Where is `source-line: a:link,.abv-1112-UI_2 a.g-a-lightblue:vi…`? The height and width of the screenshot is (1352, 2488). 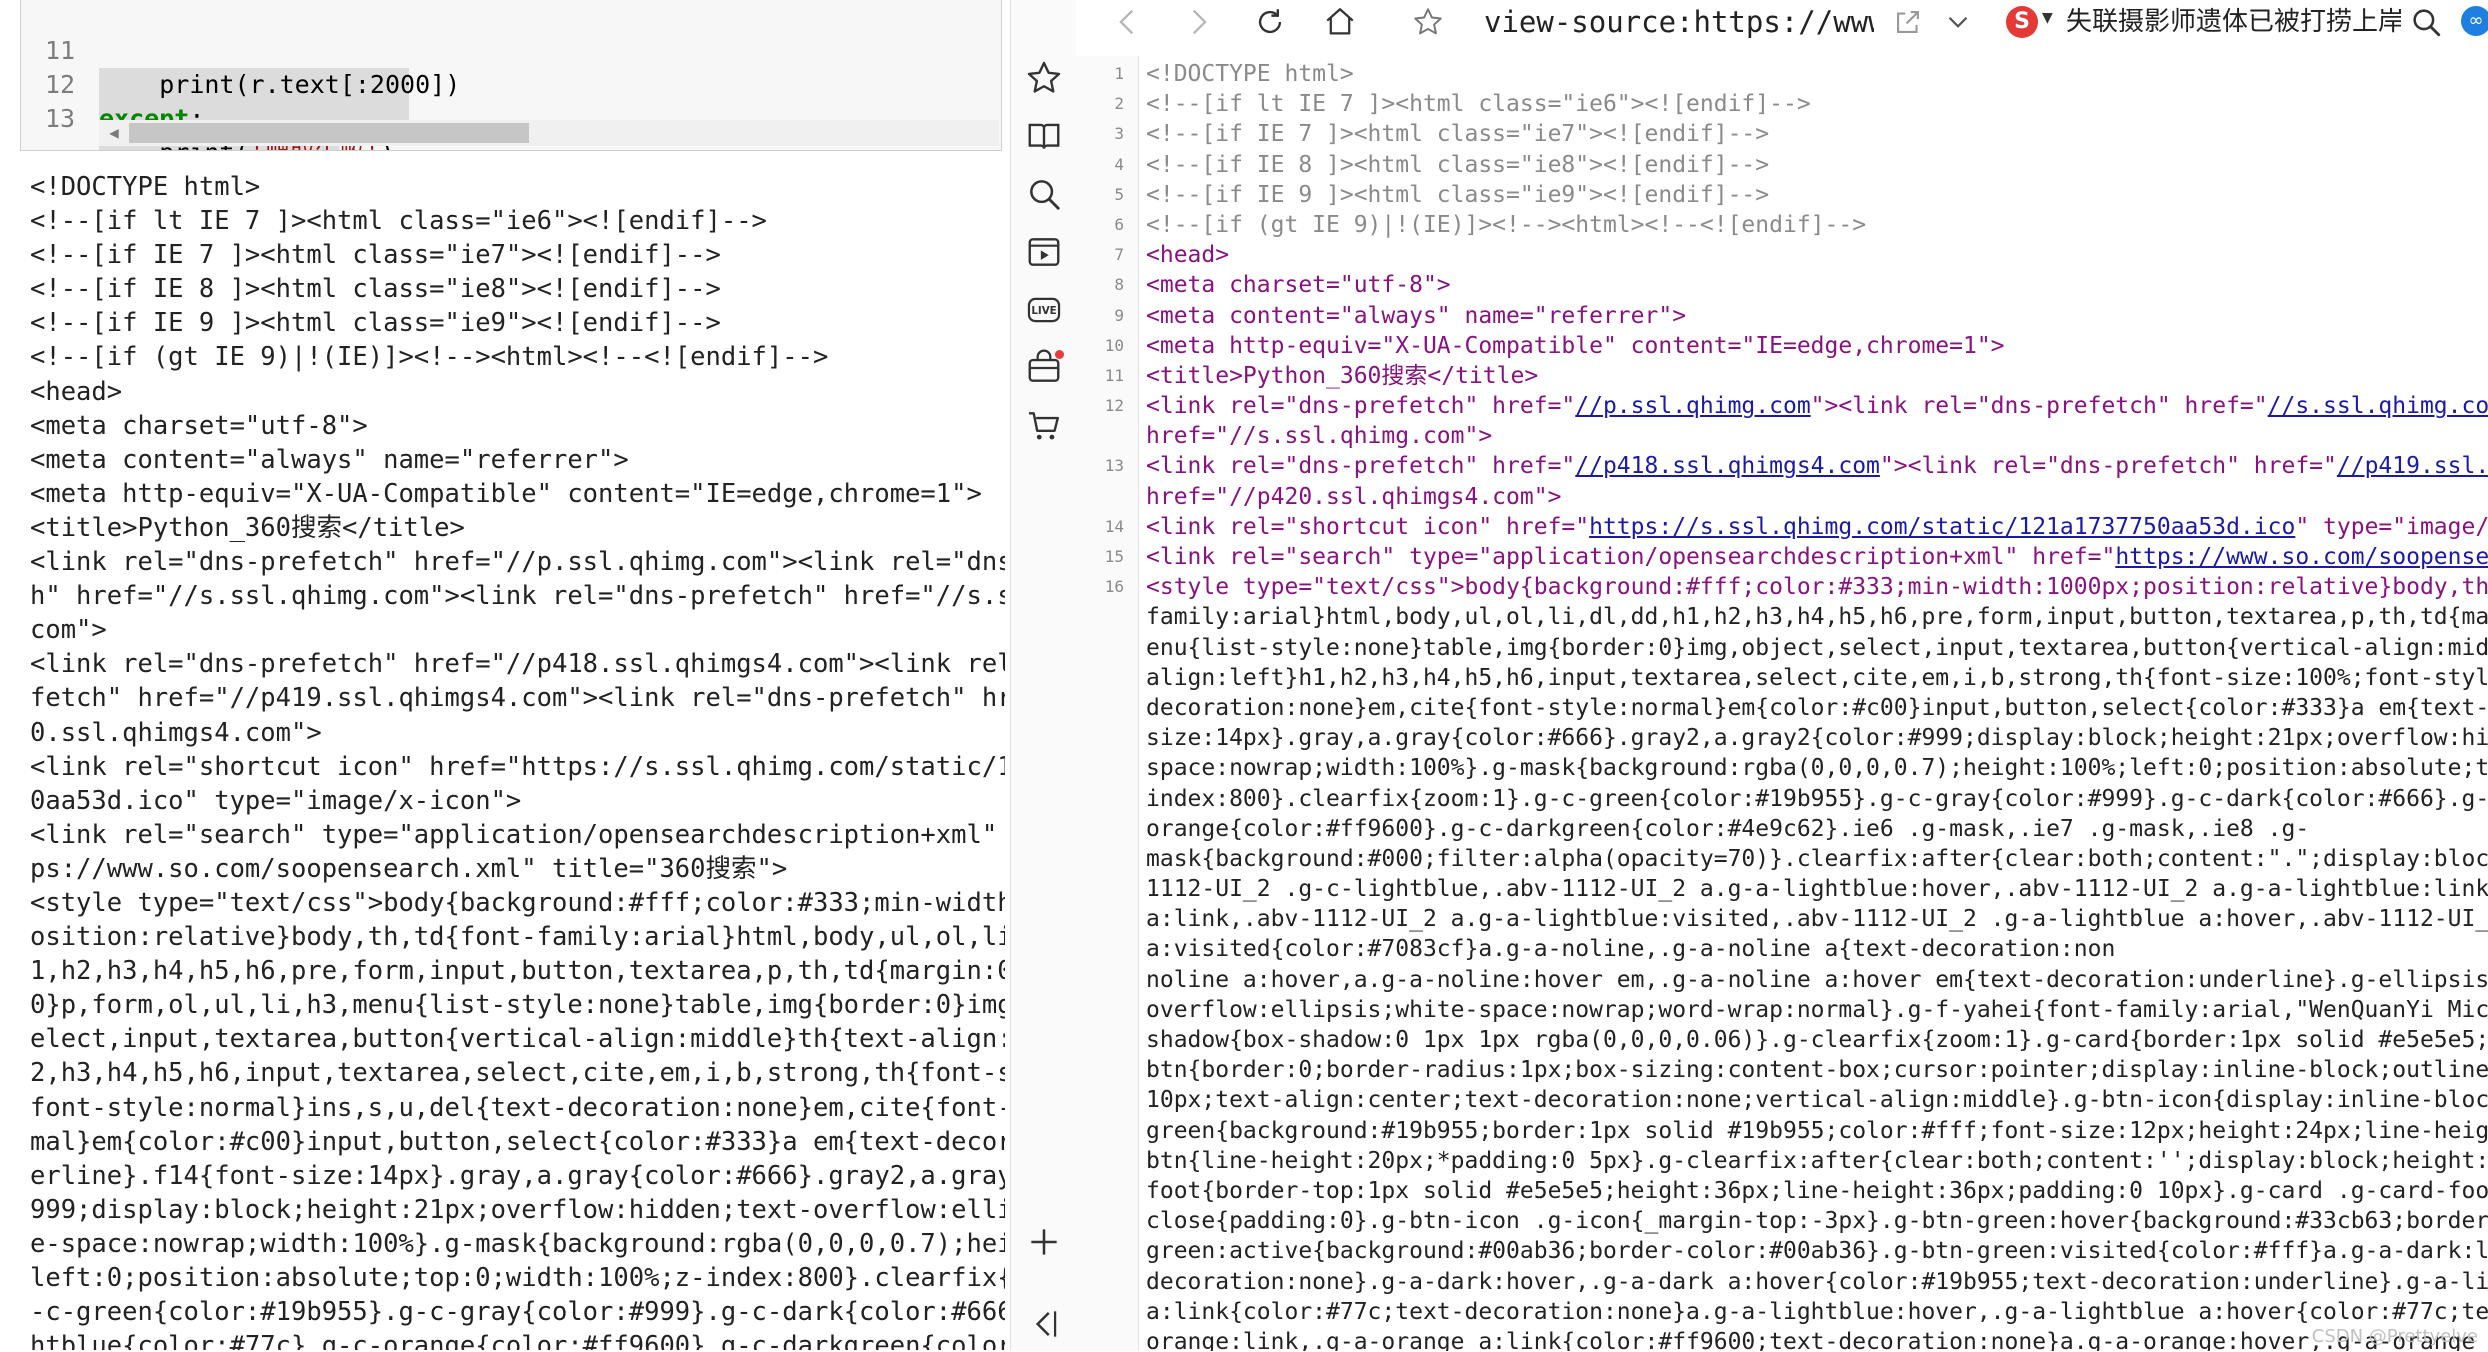 source-line: a:link,.abv-1112-UI_2 a.g-a-lightblue:vi… is located at coordinates (1782, 919).